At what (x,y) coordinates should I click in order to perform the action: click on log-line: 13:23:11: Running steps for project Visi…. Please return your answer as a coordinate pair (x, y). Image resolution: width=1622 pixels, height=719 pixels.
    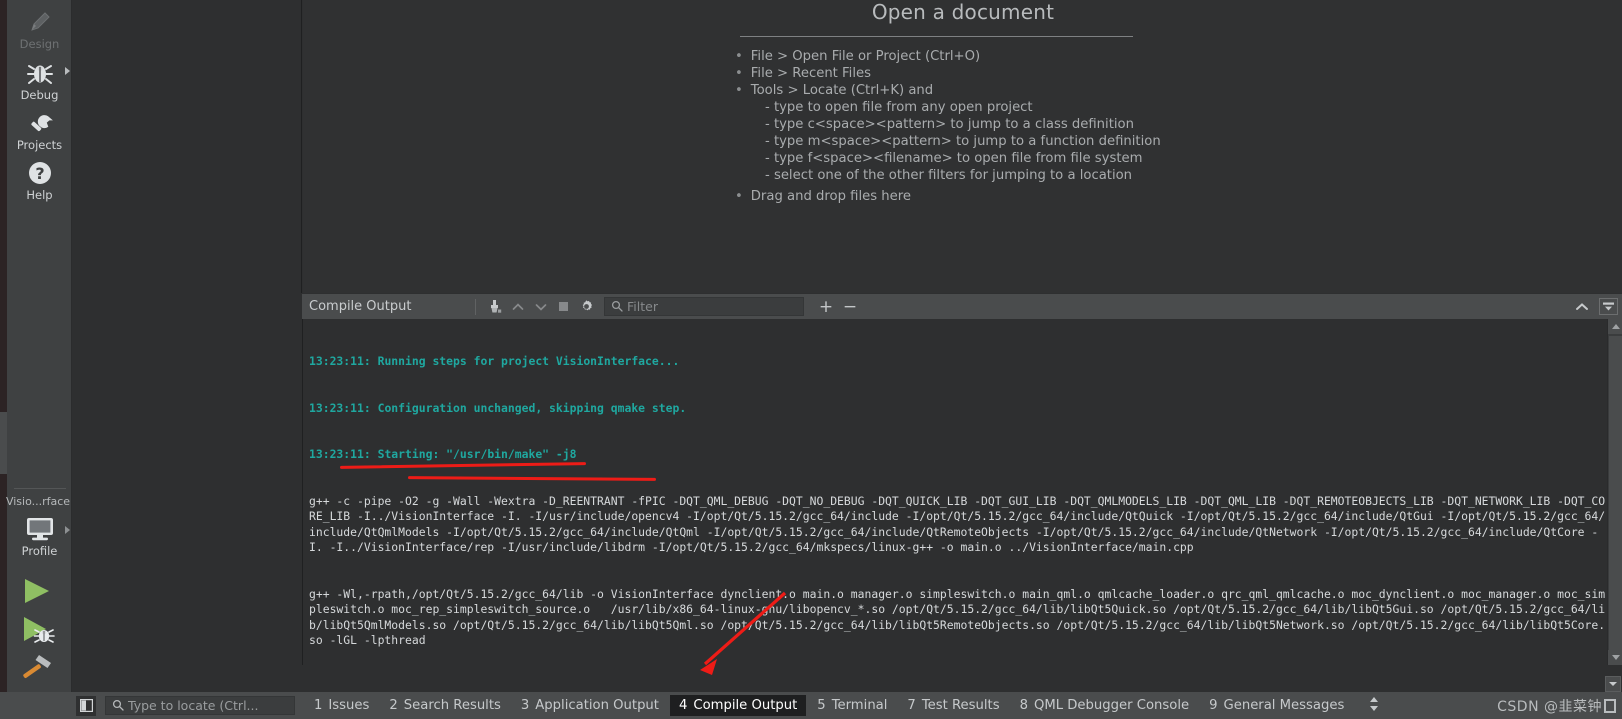
    Looking at the image, I should click on (957, 362).